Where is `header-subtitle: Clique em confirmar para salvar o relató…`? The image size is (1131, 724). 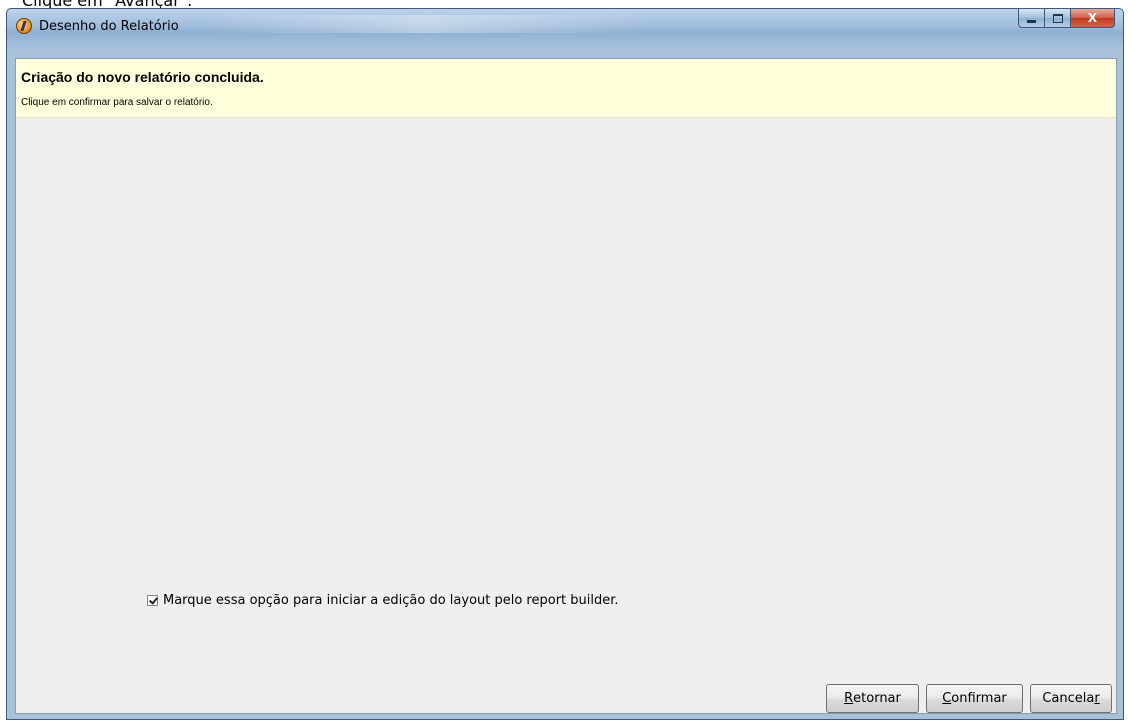 header-subtitle: Clique em confirmar para salvar o relató… is located at coordinates (117, 102).